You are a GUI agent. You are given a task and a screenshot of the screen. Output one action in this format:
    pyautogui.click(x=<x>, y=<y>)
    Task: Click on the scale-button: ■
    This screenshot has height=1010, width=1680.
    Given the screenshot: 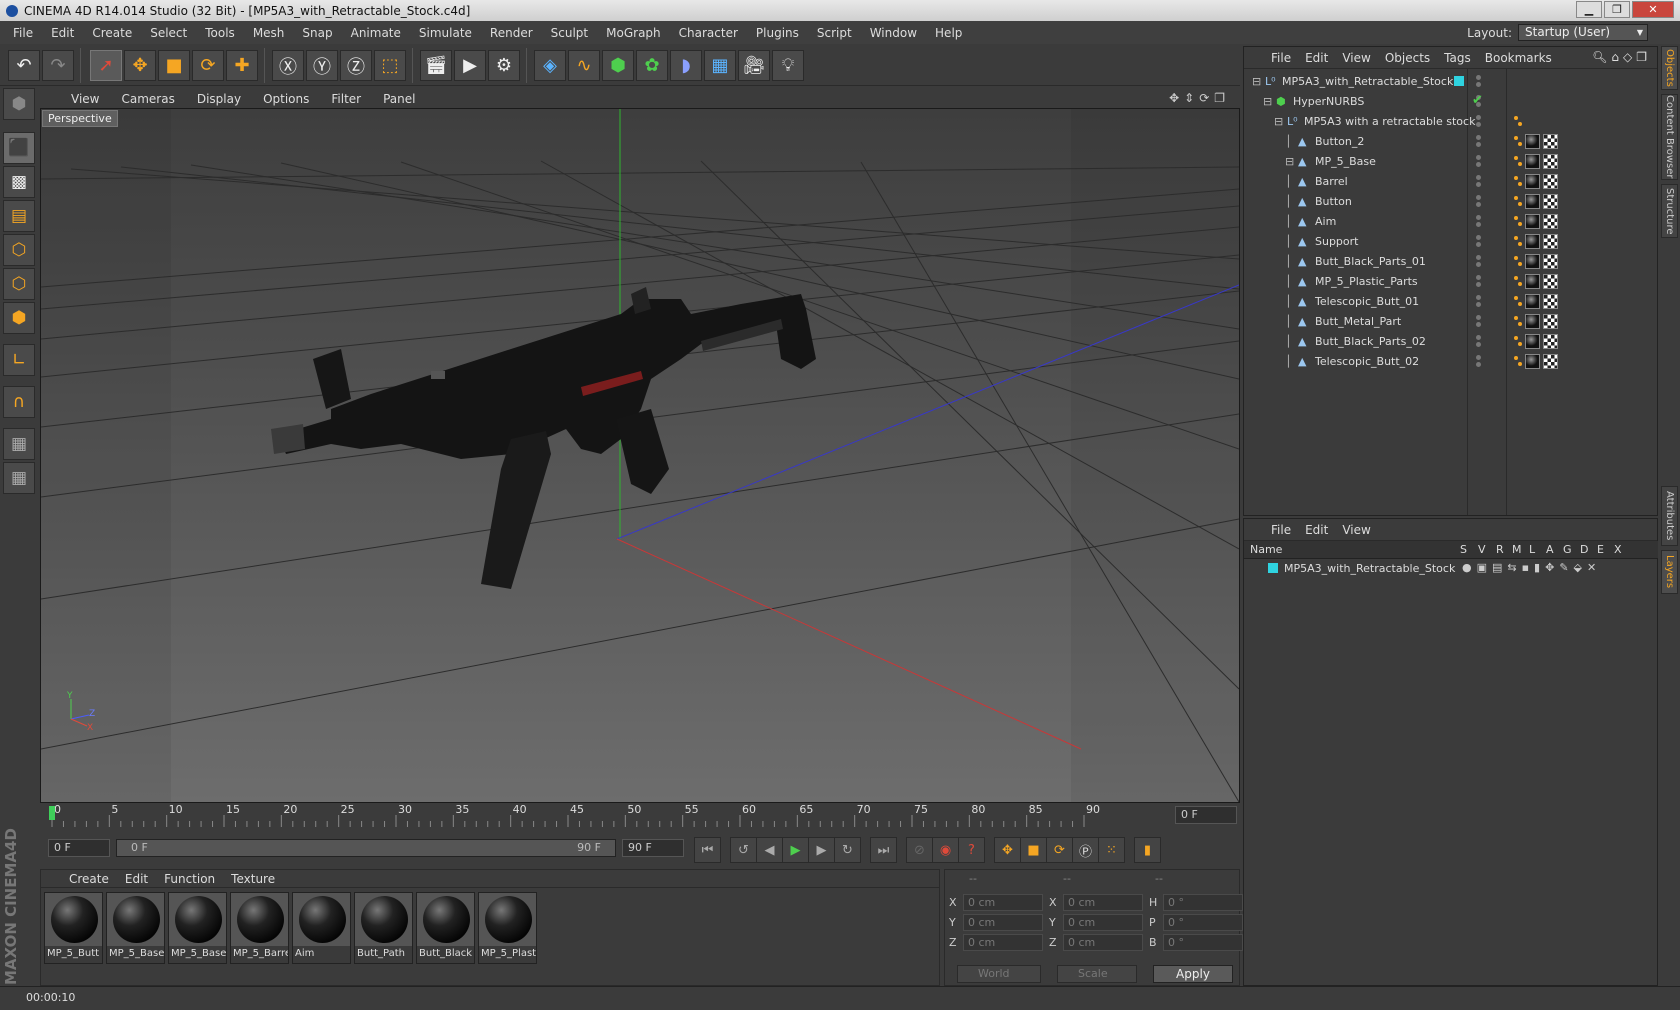 What is the action you would take?
    pyautogui.click(x=174, y=65)
    